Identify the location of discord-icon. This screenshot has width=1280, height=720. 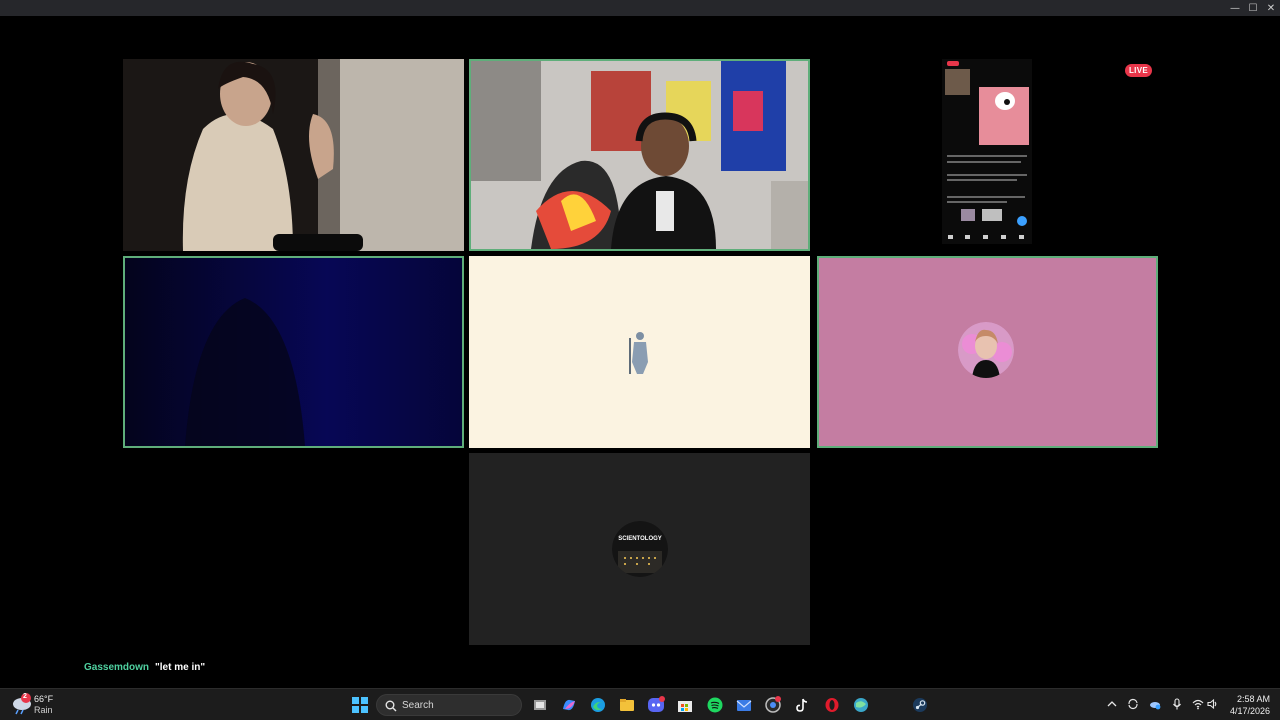
(656, 705).